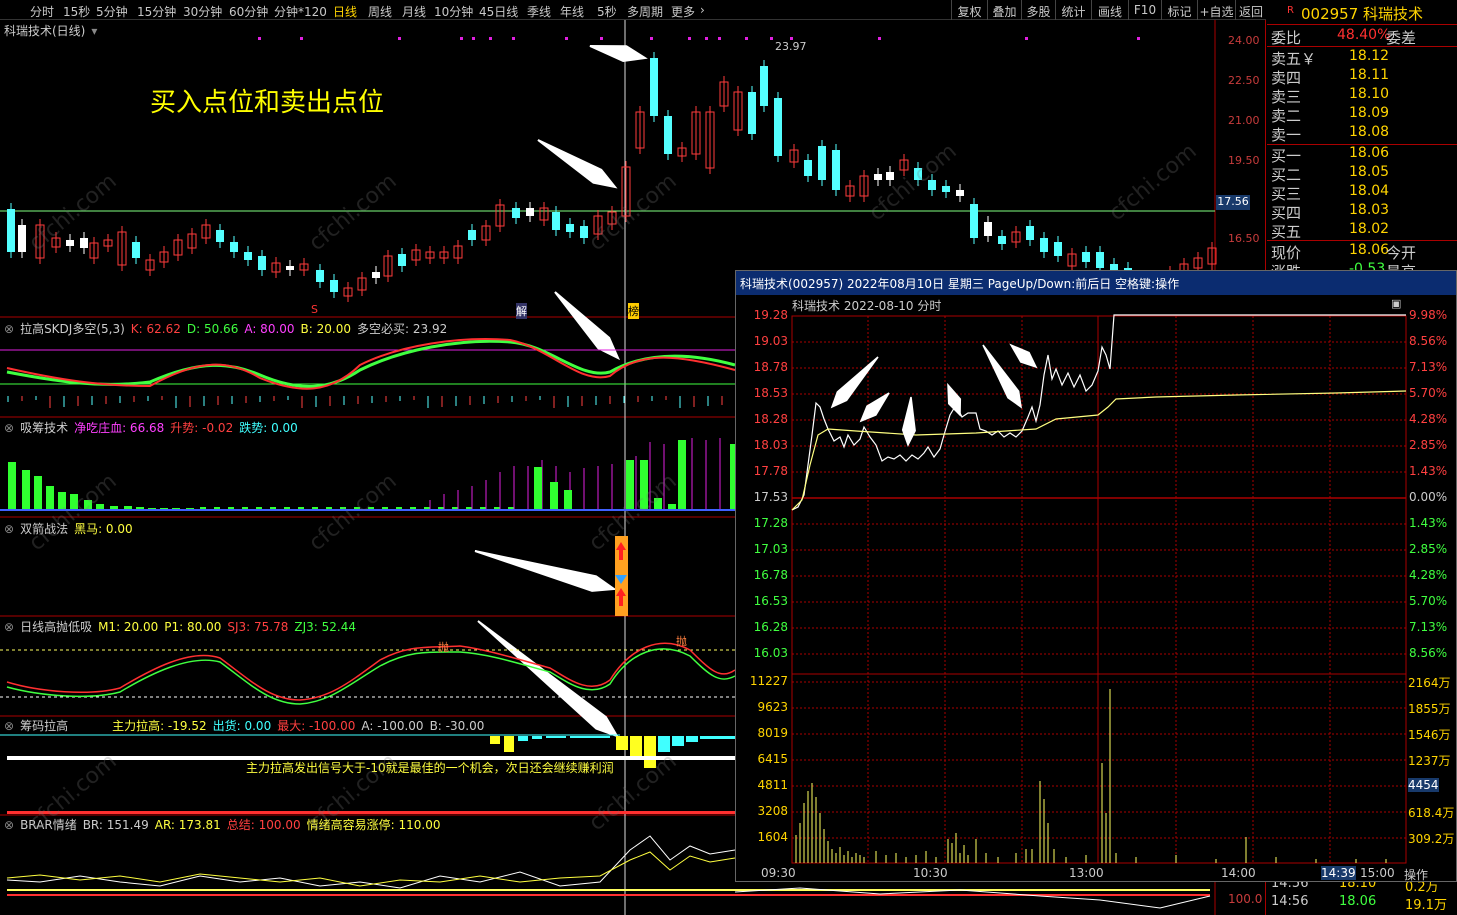 This screenshot has height=915, width=1457. I want to click on popup-time-tick: 14:39, so click(1338, 873).